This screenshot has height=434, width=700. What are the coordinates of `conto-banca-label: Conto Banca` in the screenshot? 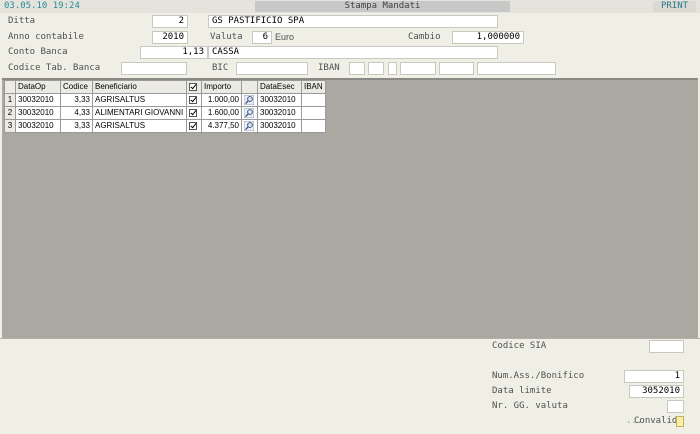 It's located at (38, 52).